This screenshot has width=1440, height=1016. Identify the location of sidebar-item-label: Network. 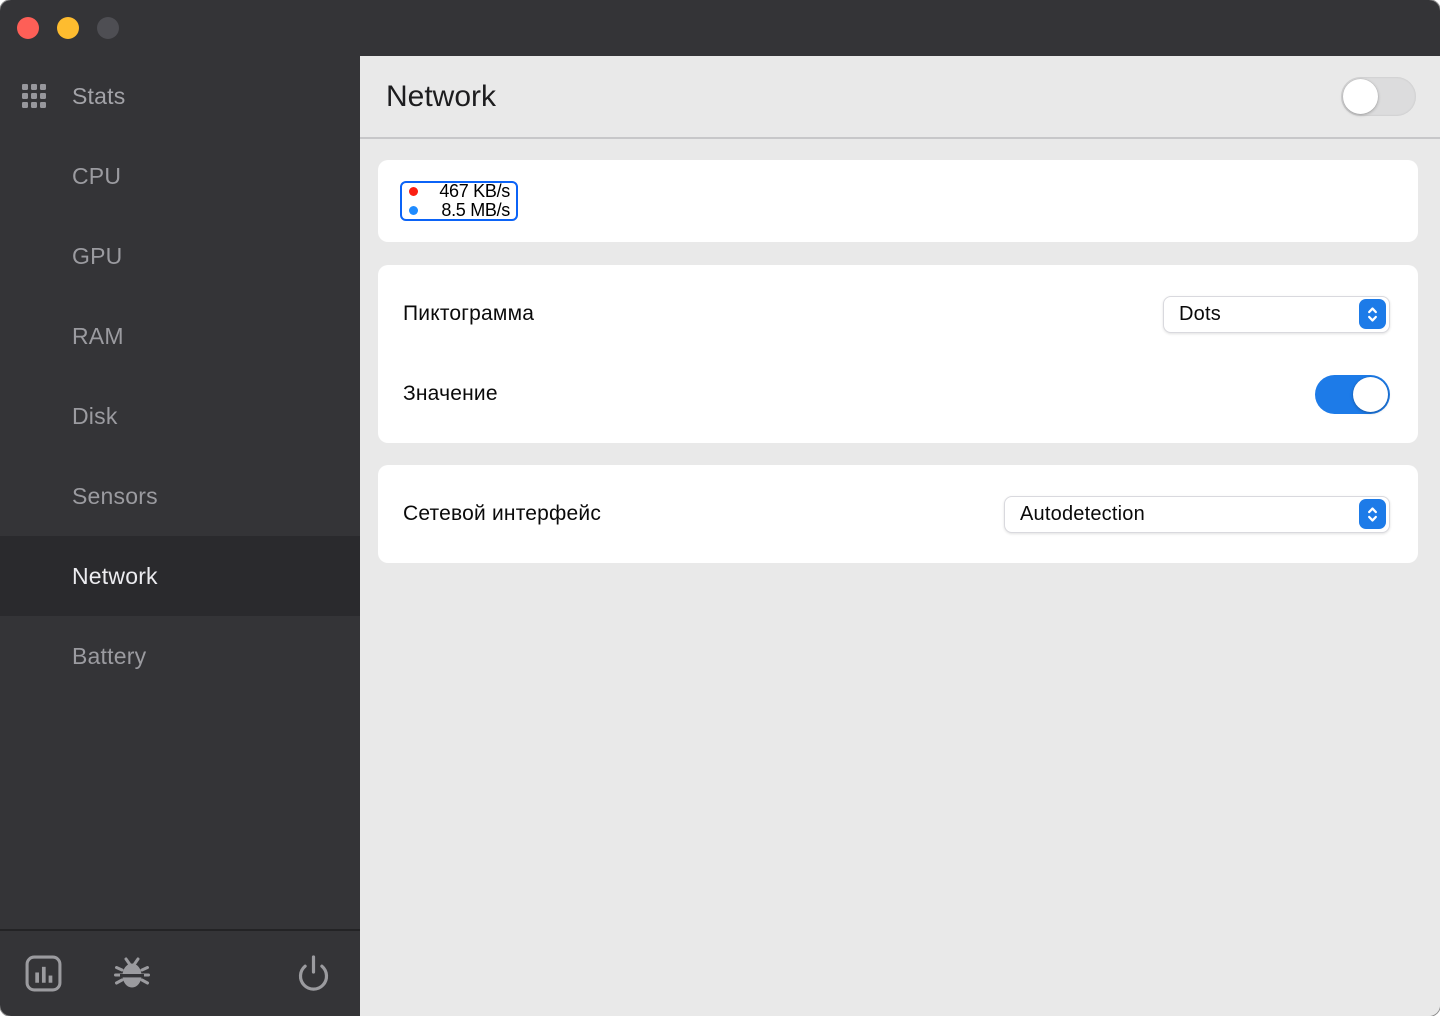
(115, 575).